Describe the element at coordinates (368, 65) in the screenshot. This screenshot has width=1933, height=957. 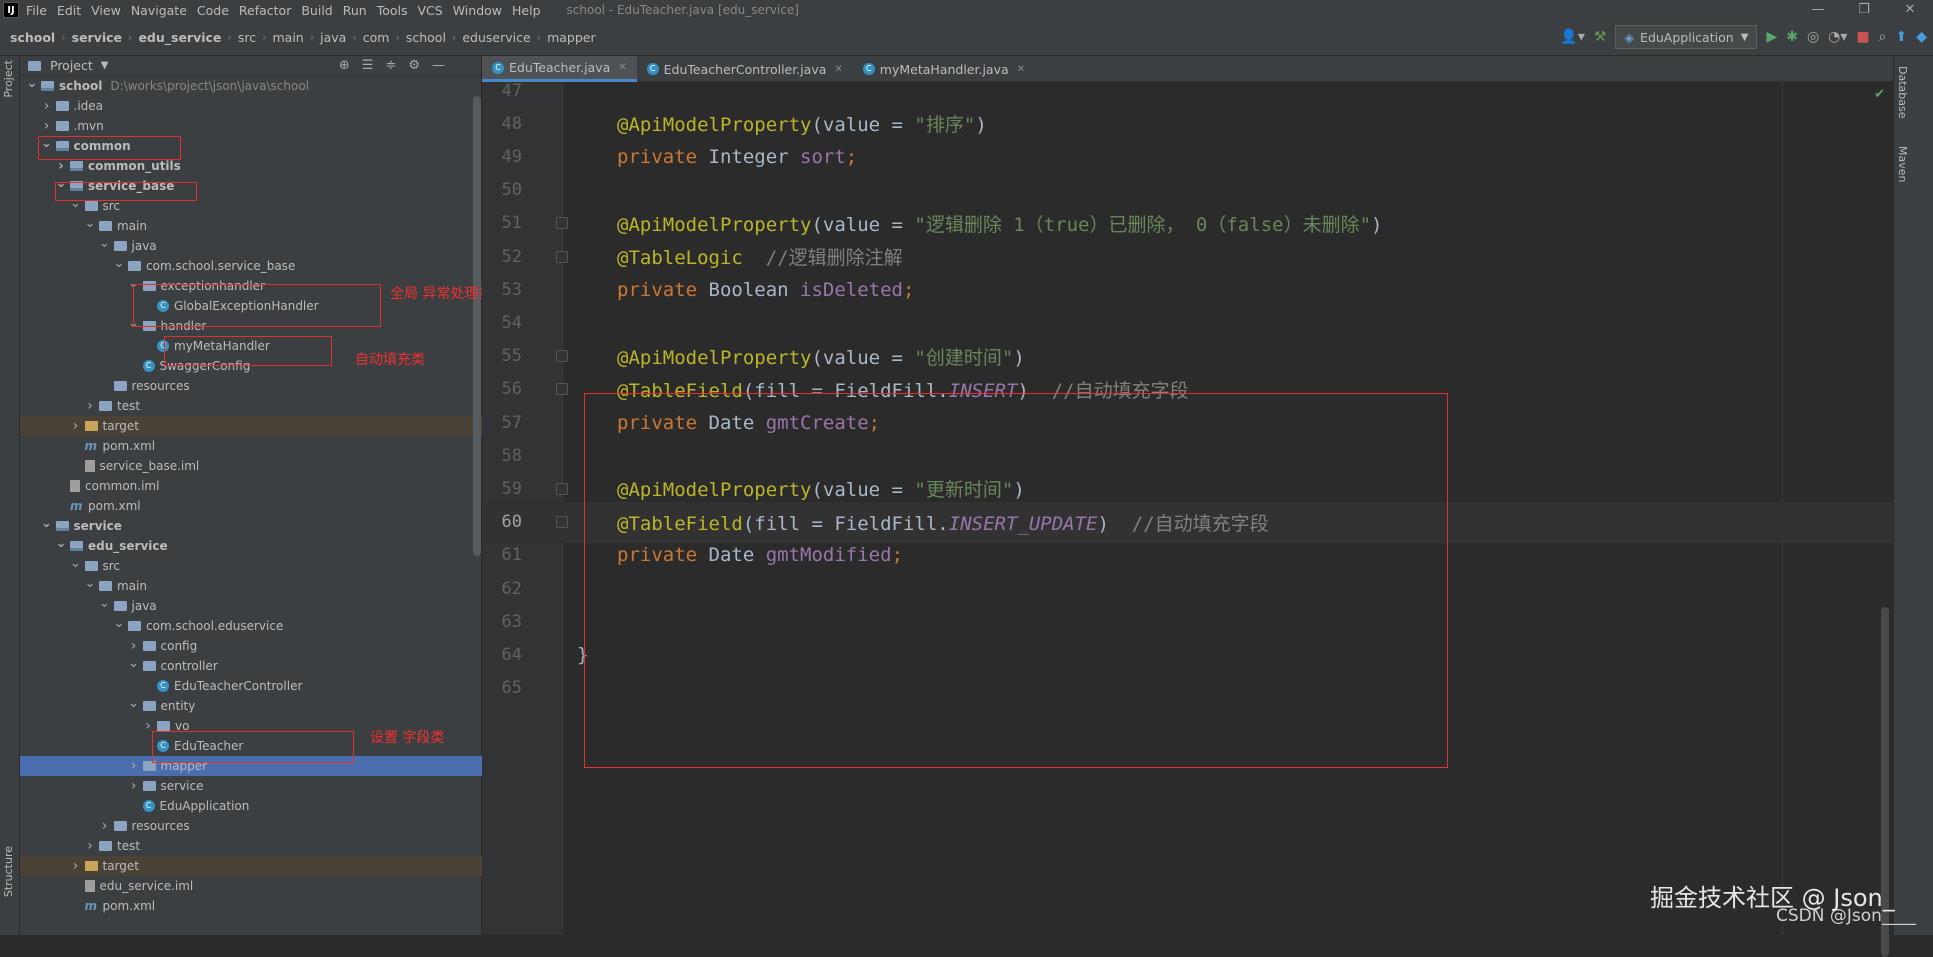
I see `expand-all-icon: ☰` at that location.